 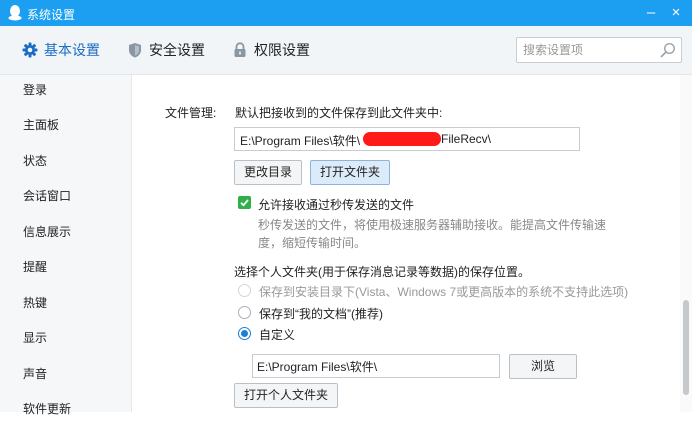 I want to click on shield-icon, so click(x=135, y=50).